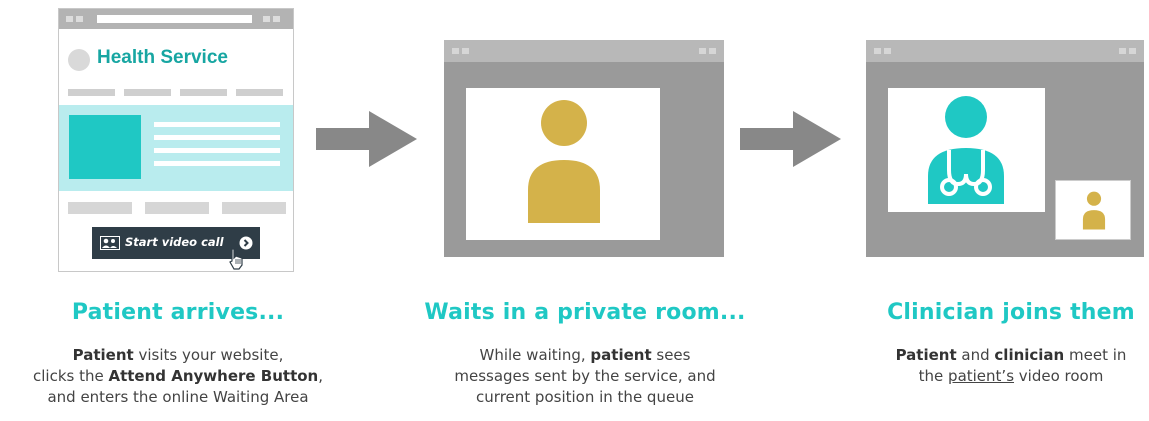  What do you see at coordinates (178, 355) in the screenshot?
I see `description-line: Patient visits your website,` at bounding box center [178, 355].